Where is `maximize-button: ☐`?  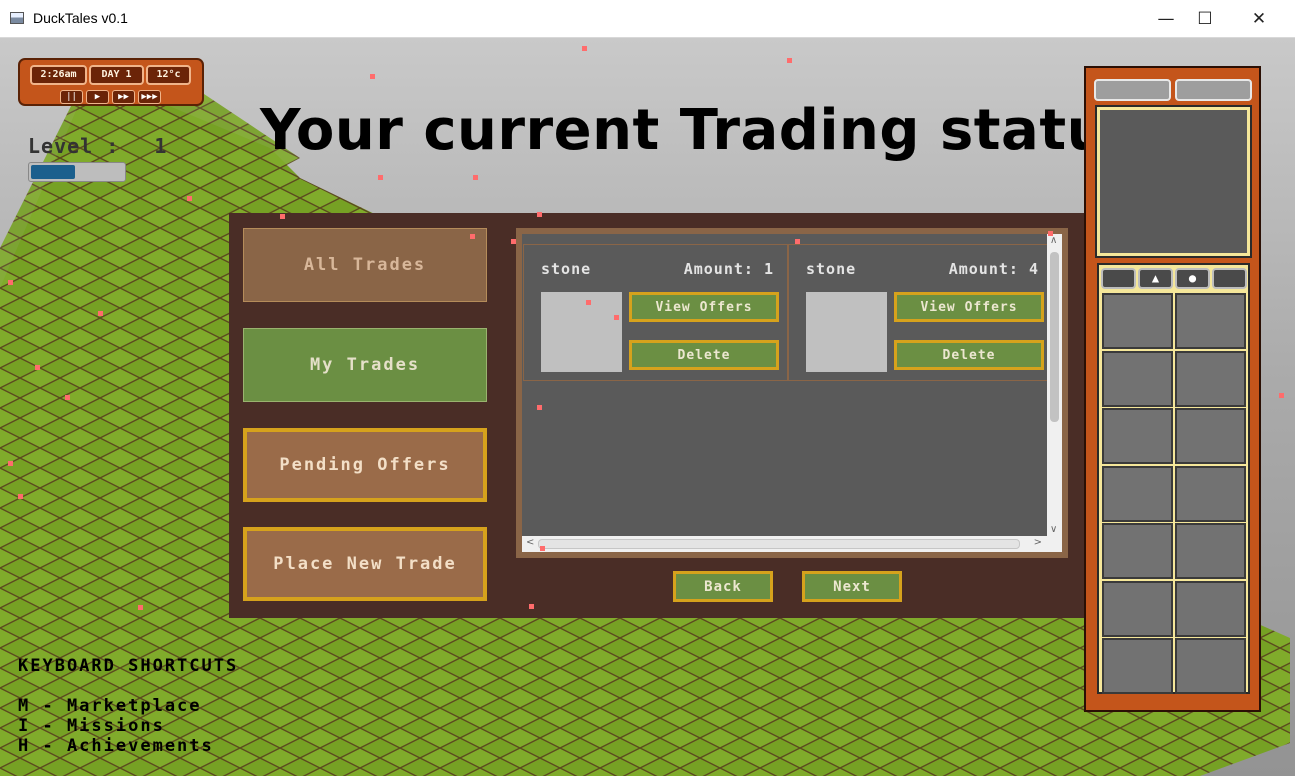
maximize-button: ☐ is located at coordinates (1205, 19).